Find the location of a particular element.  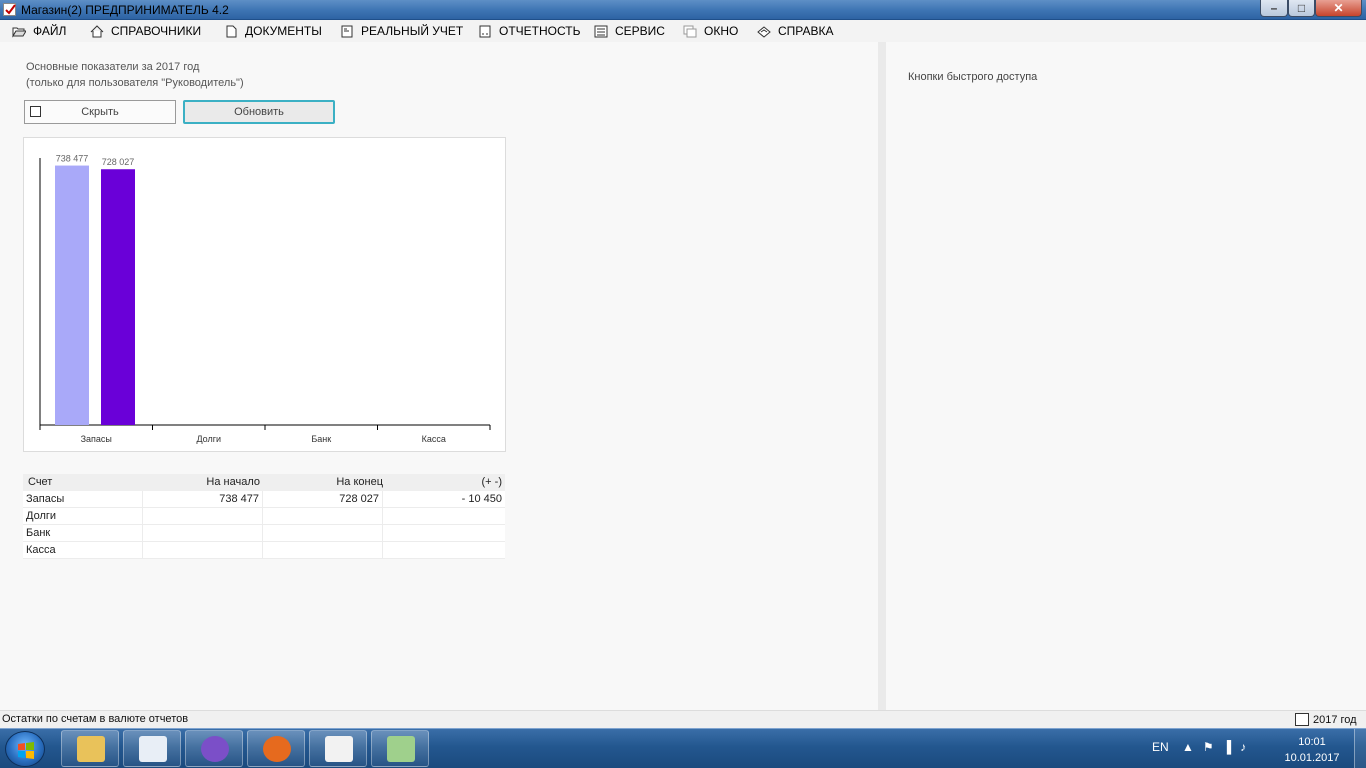

table-row: Запасы 738 477 728 027 - 10 450 is located at coordinates (264, 499).